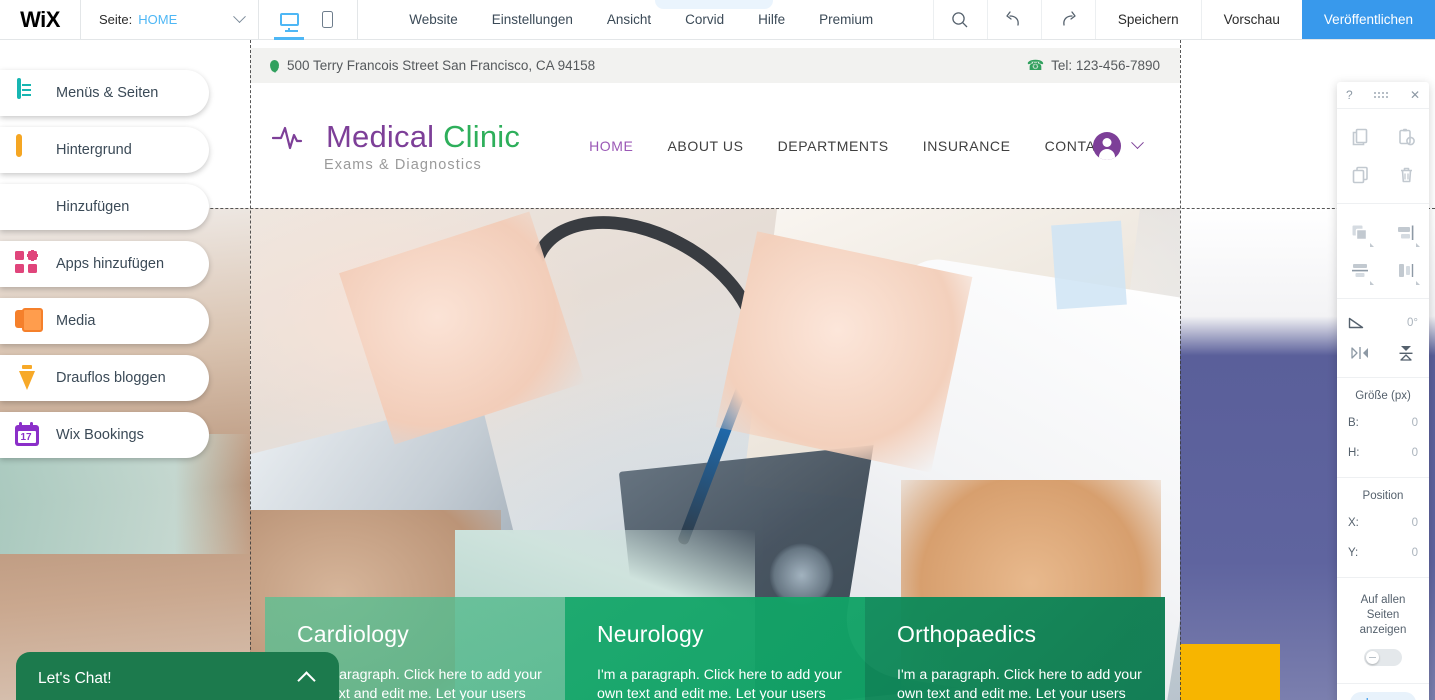 This screenshot has height=700, width=1435. What do you see at coordinates (1414, 523) in the screenshot?
I see `x-value: 0` at bounding box center [1414, 523].